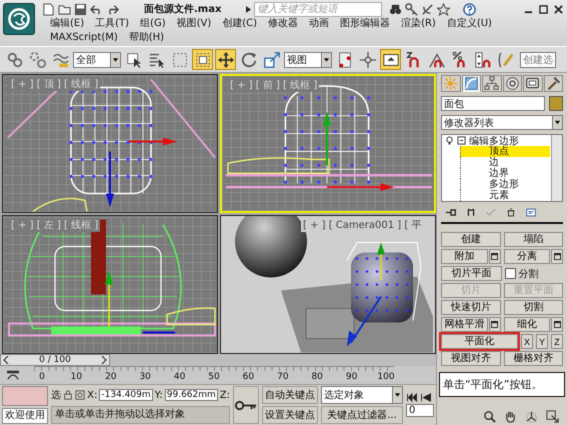 Image resolution: width=567 pixels, height=425 pixels. Describe the element at coordinates (240, 24) in the screenshot. I see `menu-item: 创建(C)` at that location.